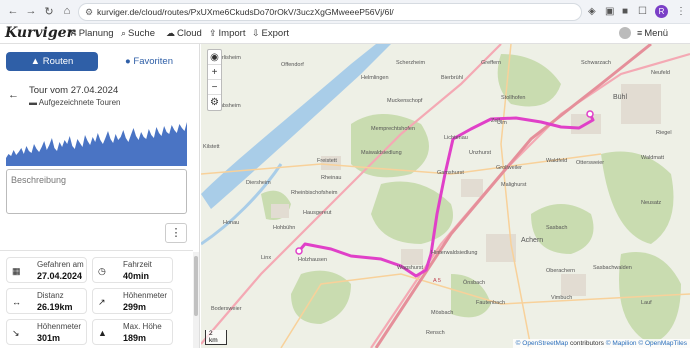 This screenshot has width=690, height=348. I want to click on label-vimbuch: Vimbuch, so click(561, 298).